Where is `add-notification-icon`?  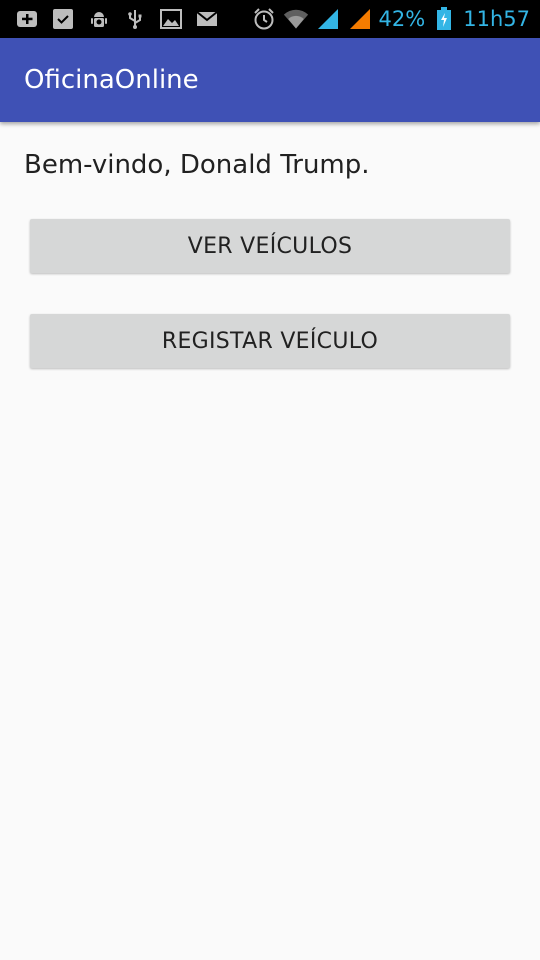 add-notification-icon is located at coordinates (27, 19).